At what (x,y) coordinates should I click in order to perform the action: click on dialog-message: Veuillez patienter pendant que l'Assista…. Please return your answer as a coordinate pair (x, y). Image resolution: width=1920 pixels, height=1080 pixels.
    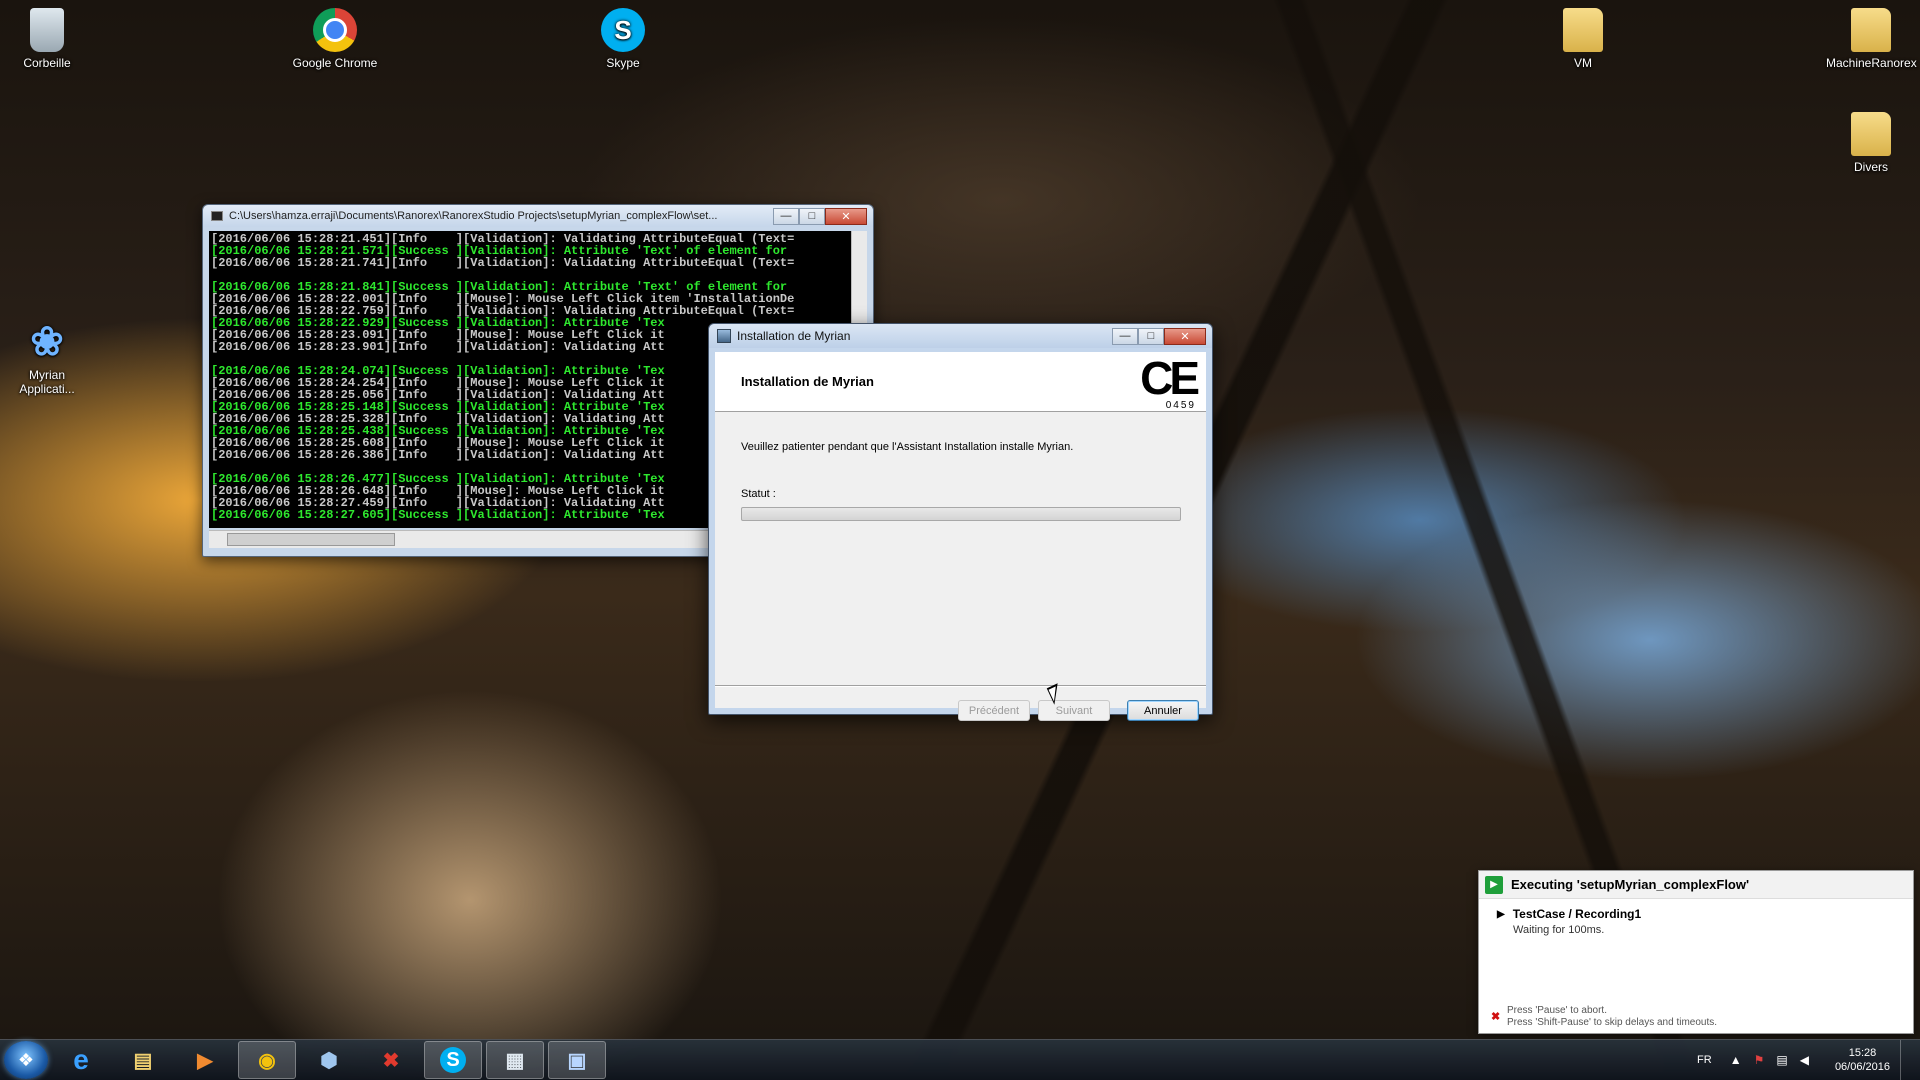
    Looking at the image, I should click on (907, 447).